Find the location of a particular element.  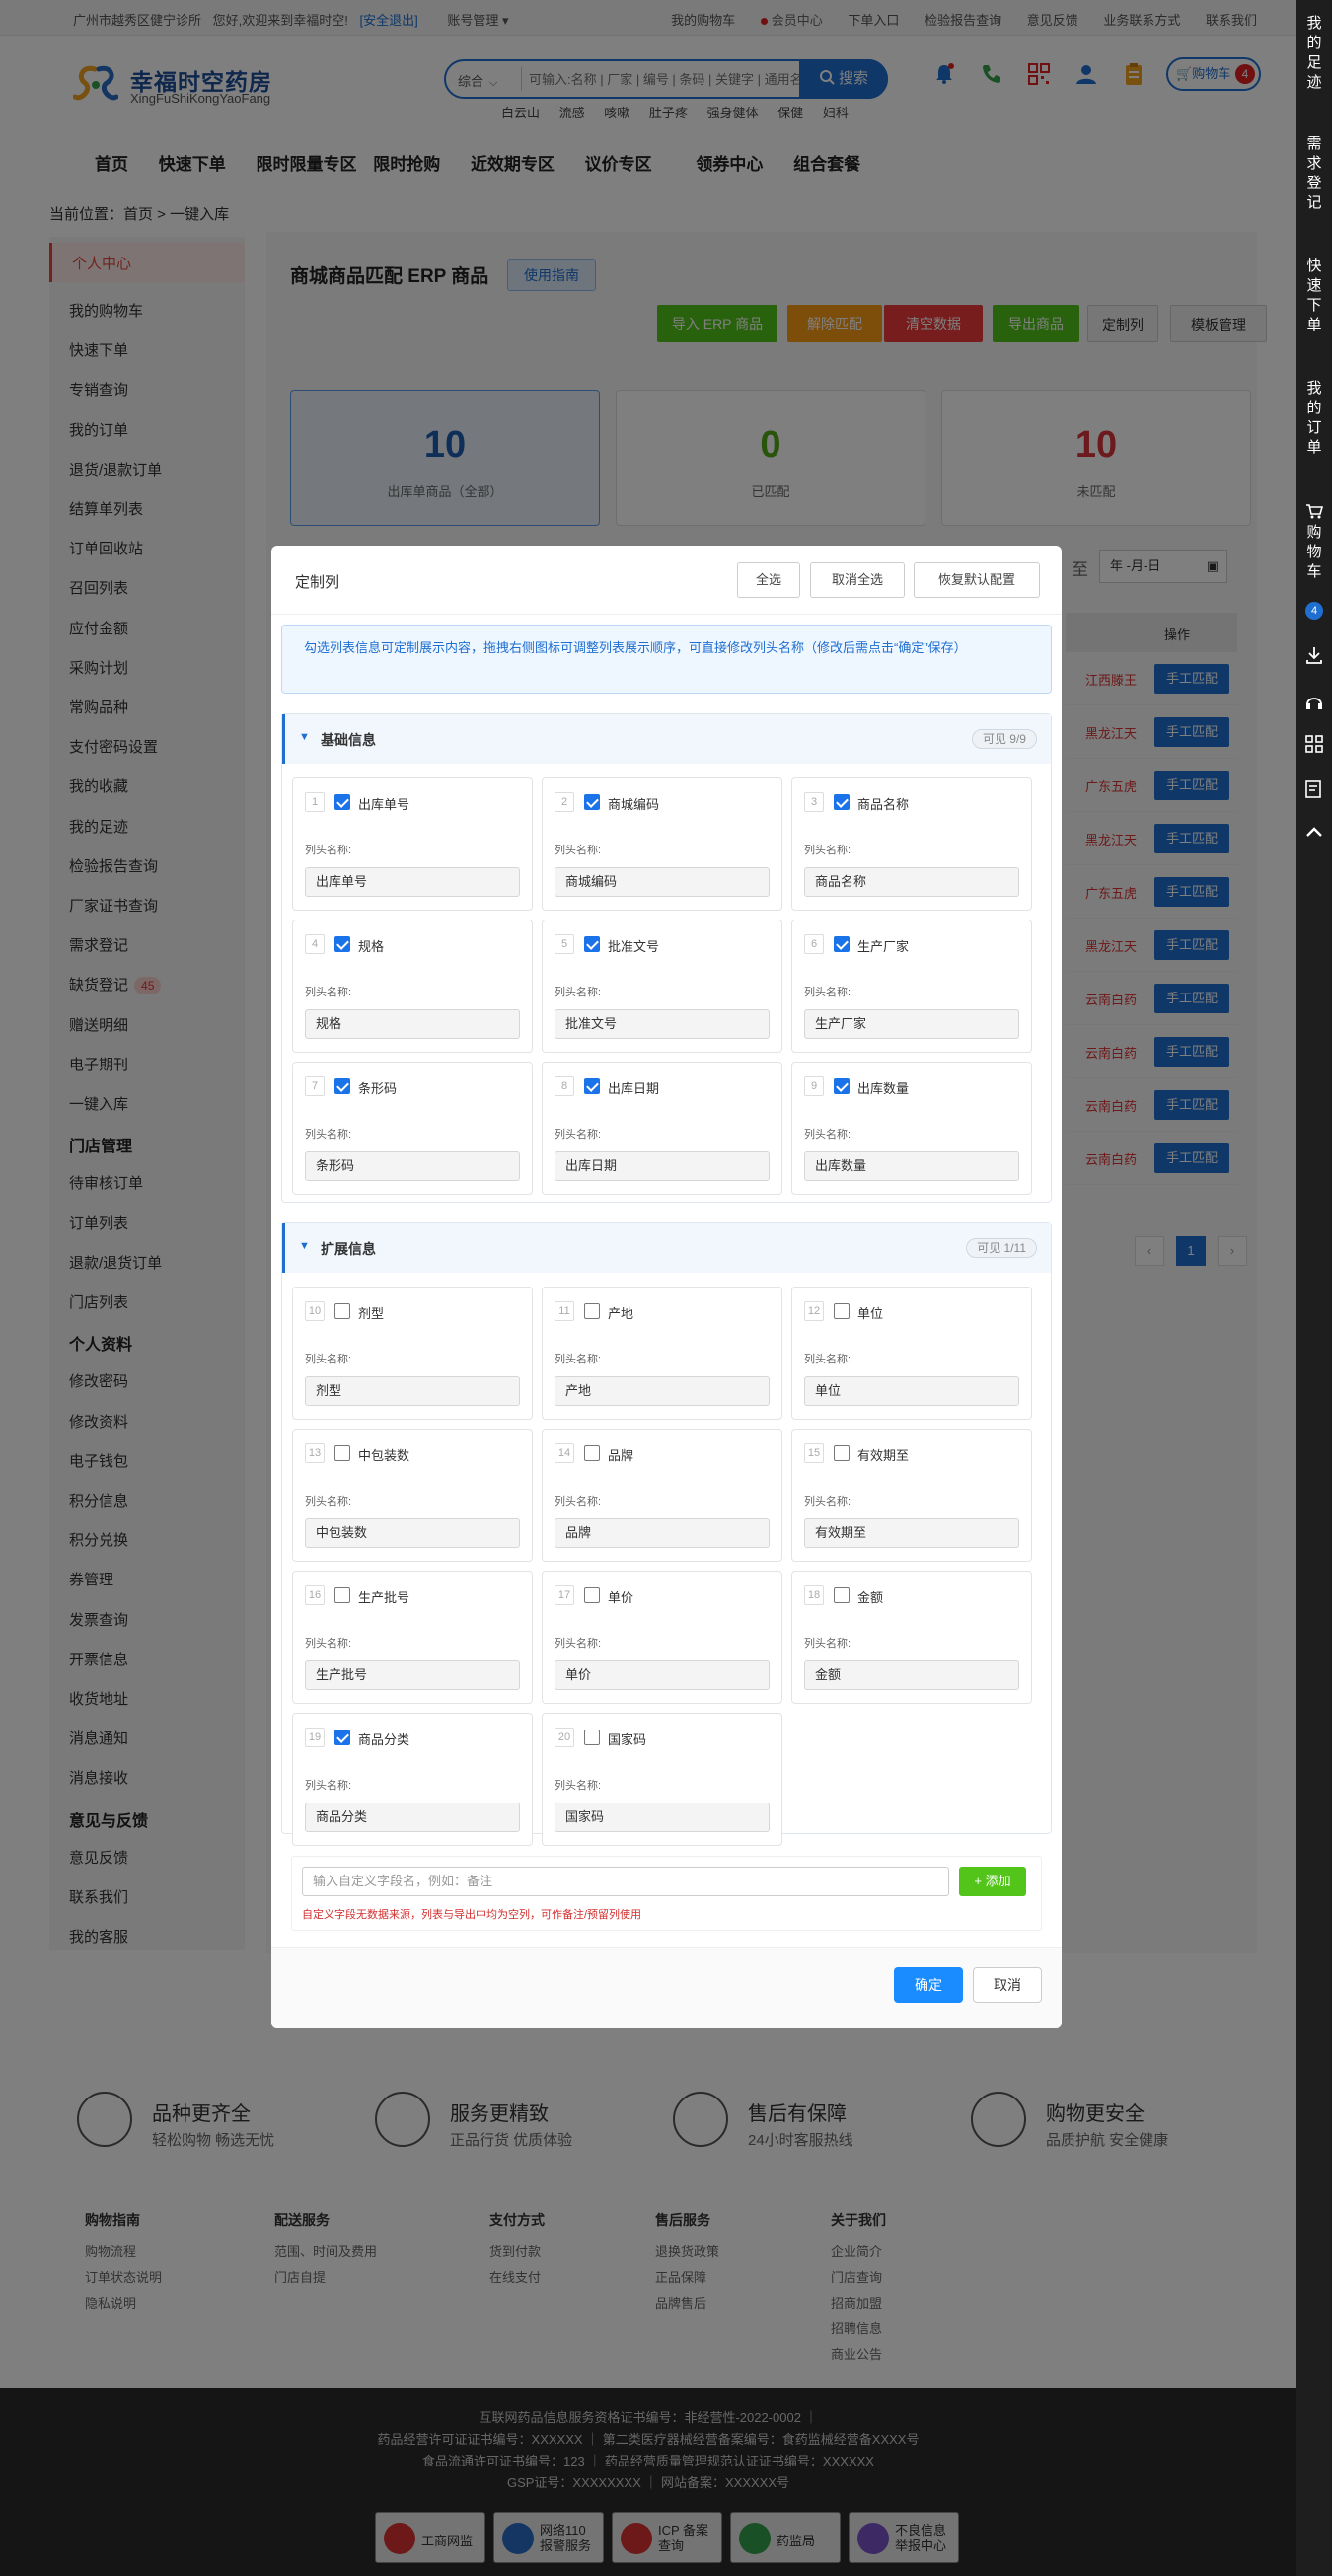

drag-order-index: 4 is located at coordinates (315, 944).